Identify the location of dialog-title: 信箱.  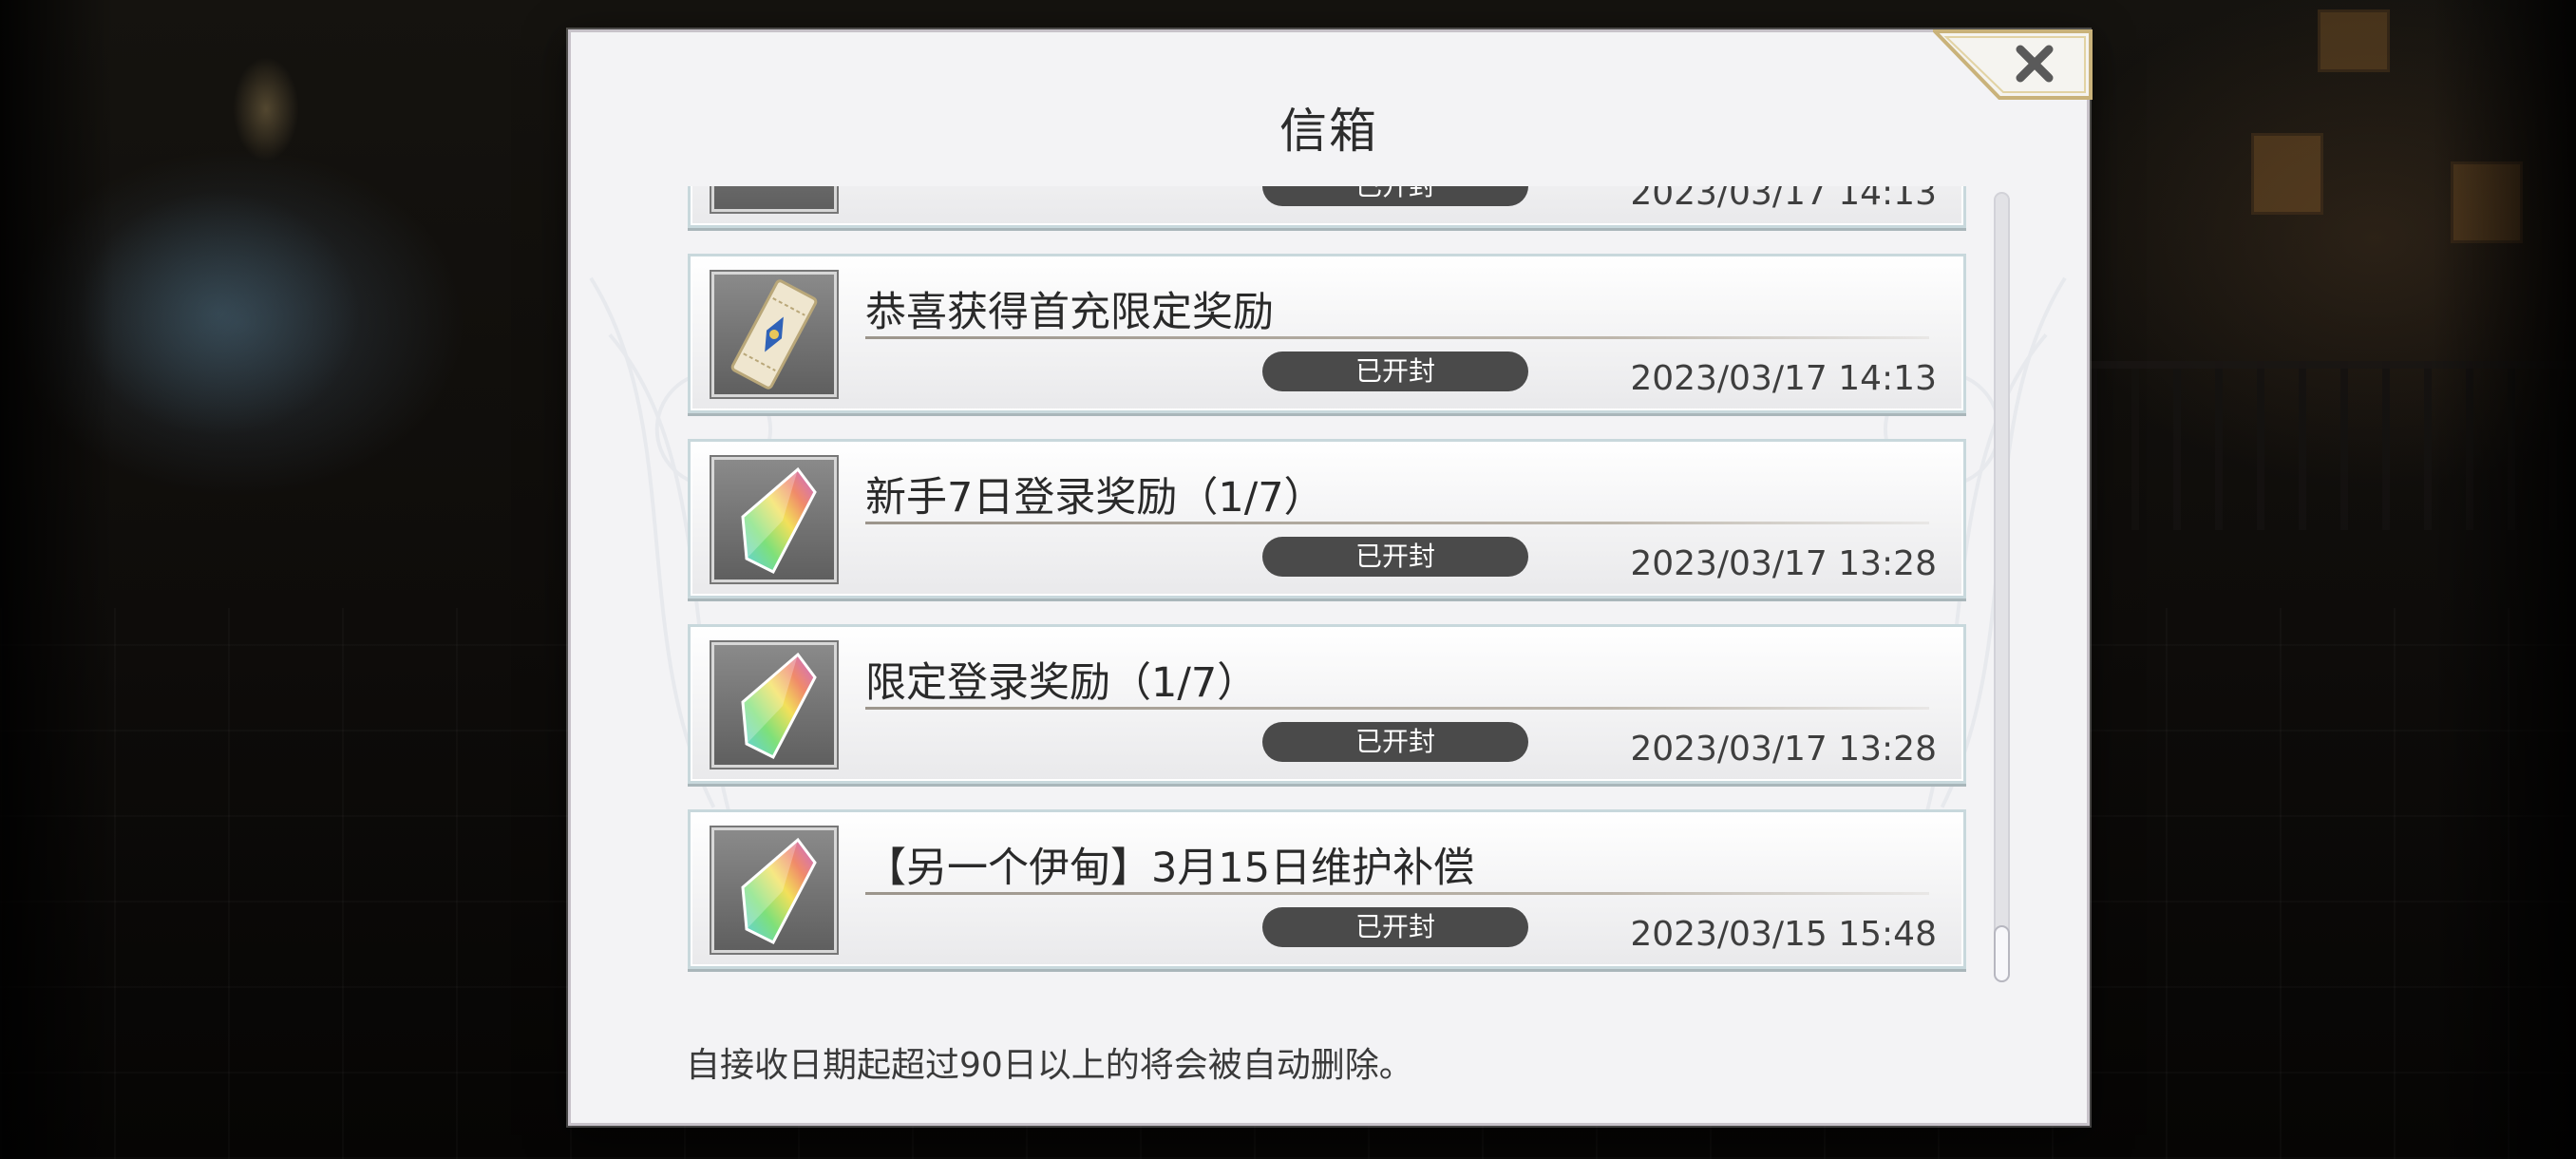
(1328, 131).